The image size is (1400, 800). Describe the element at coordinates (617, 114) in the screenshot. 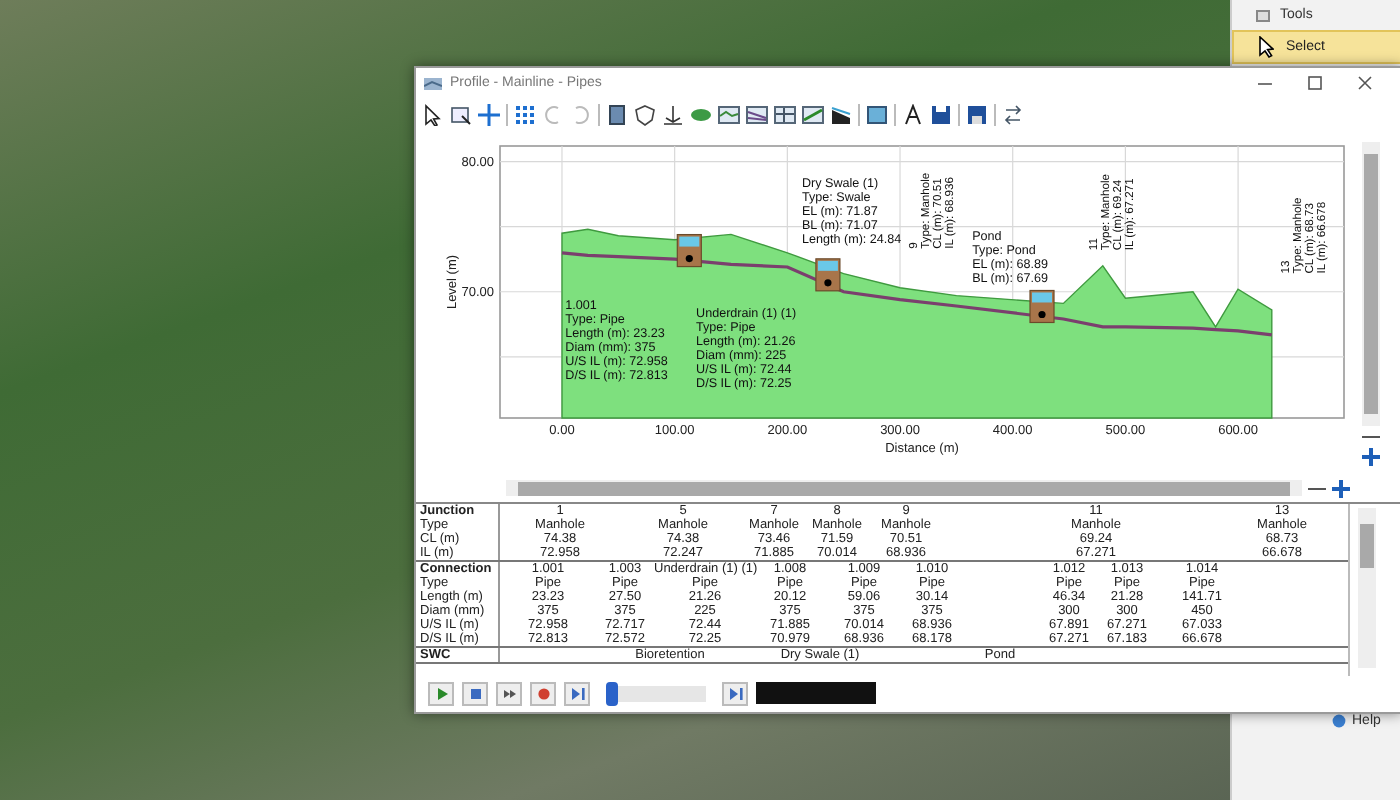

I see `book-icon` at that location.